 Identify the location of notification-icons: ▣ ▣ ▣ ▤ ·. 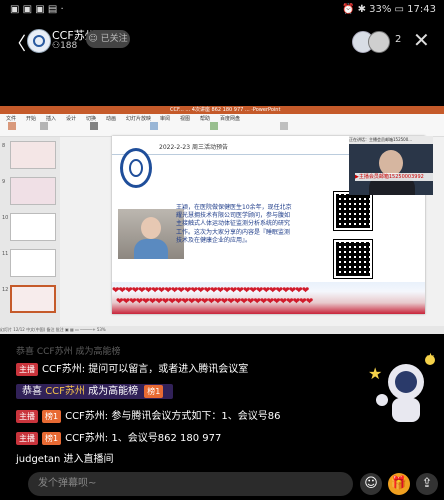
(37, 9).